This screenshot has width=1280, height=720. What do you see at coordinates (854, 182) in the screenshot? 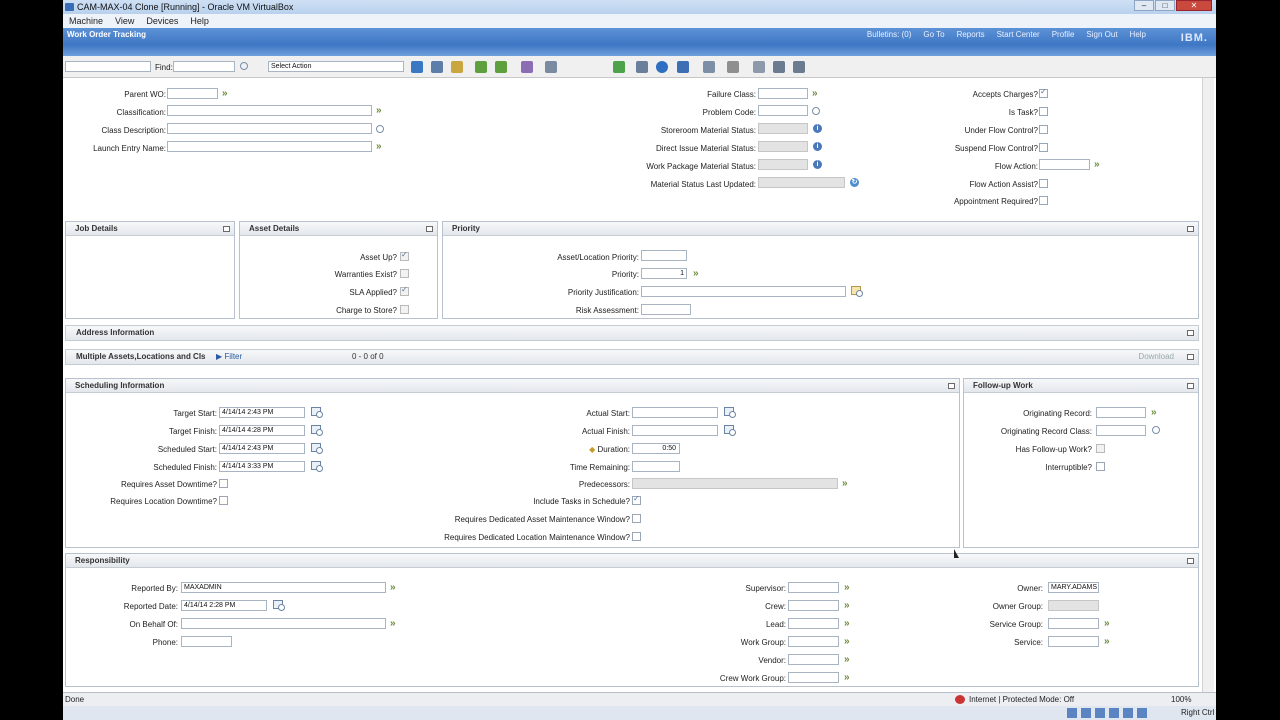
I see `refresh-icon: ↻` at bounding box center [854, 182].